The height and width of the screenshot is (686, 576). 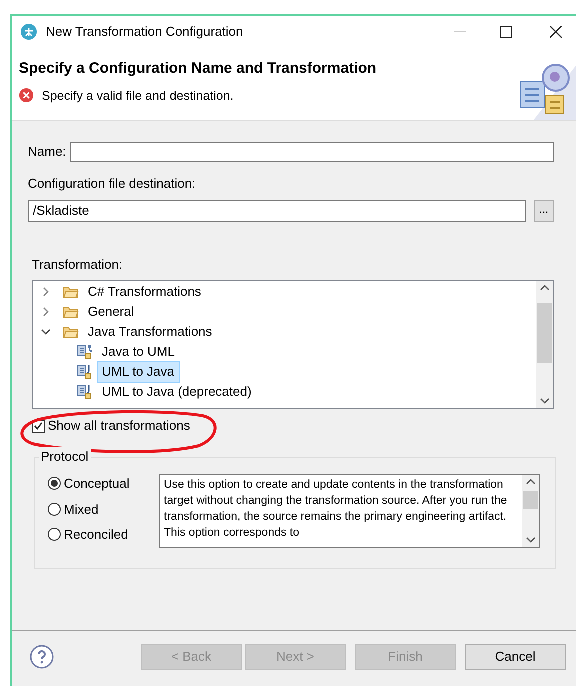 I want to click on page-title: Specify a Configuration Name and Transformation, so click(x=198, y=69).